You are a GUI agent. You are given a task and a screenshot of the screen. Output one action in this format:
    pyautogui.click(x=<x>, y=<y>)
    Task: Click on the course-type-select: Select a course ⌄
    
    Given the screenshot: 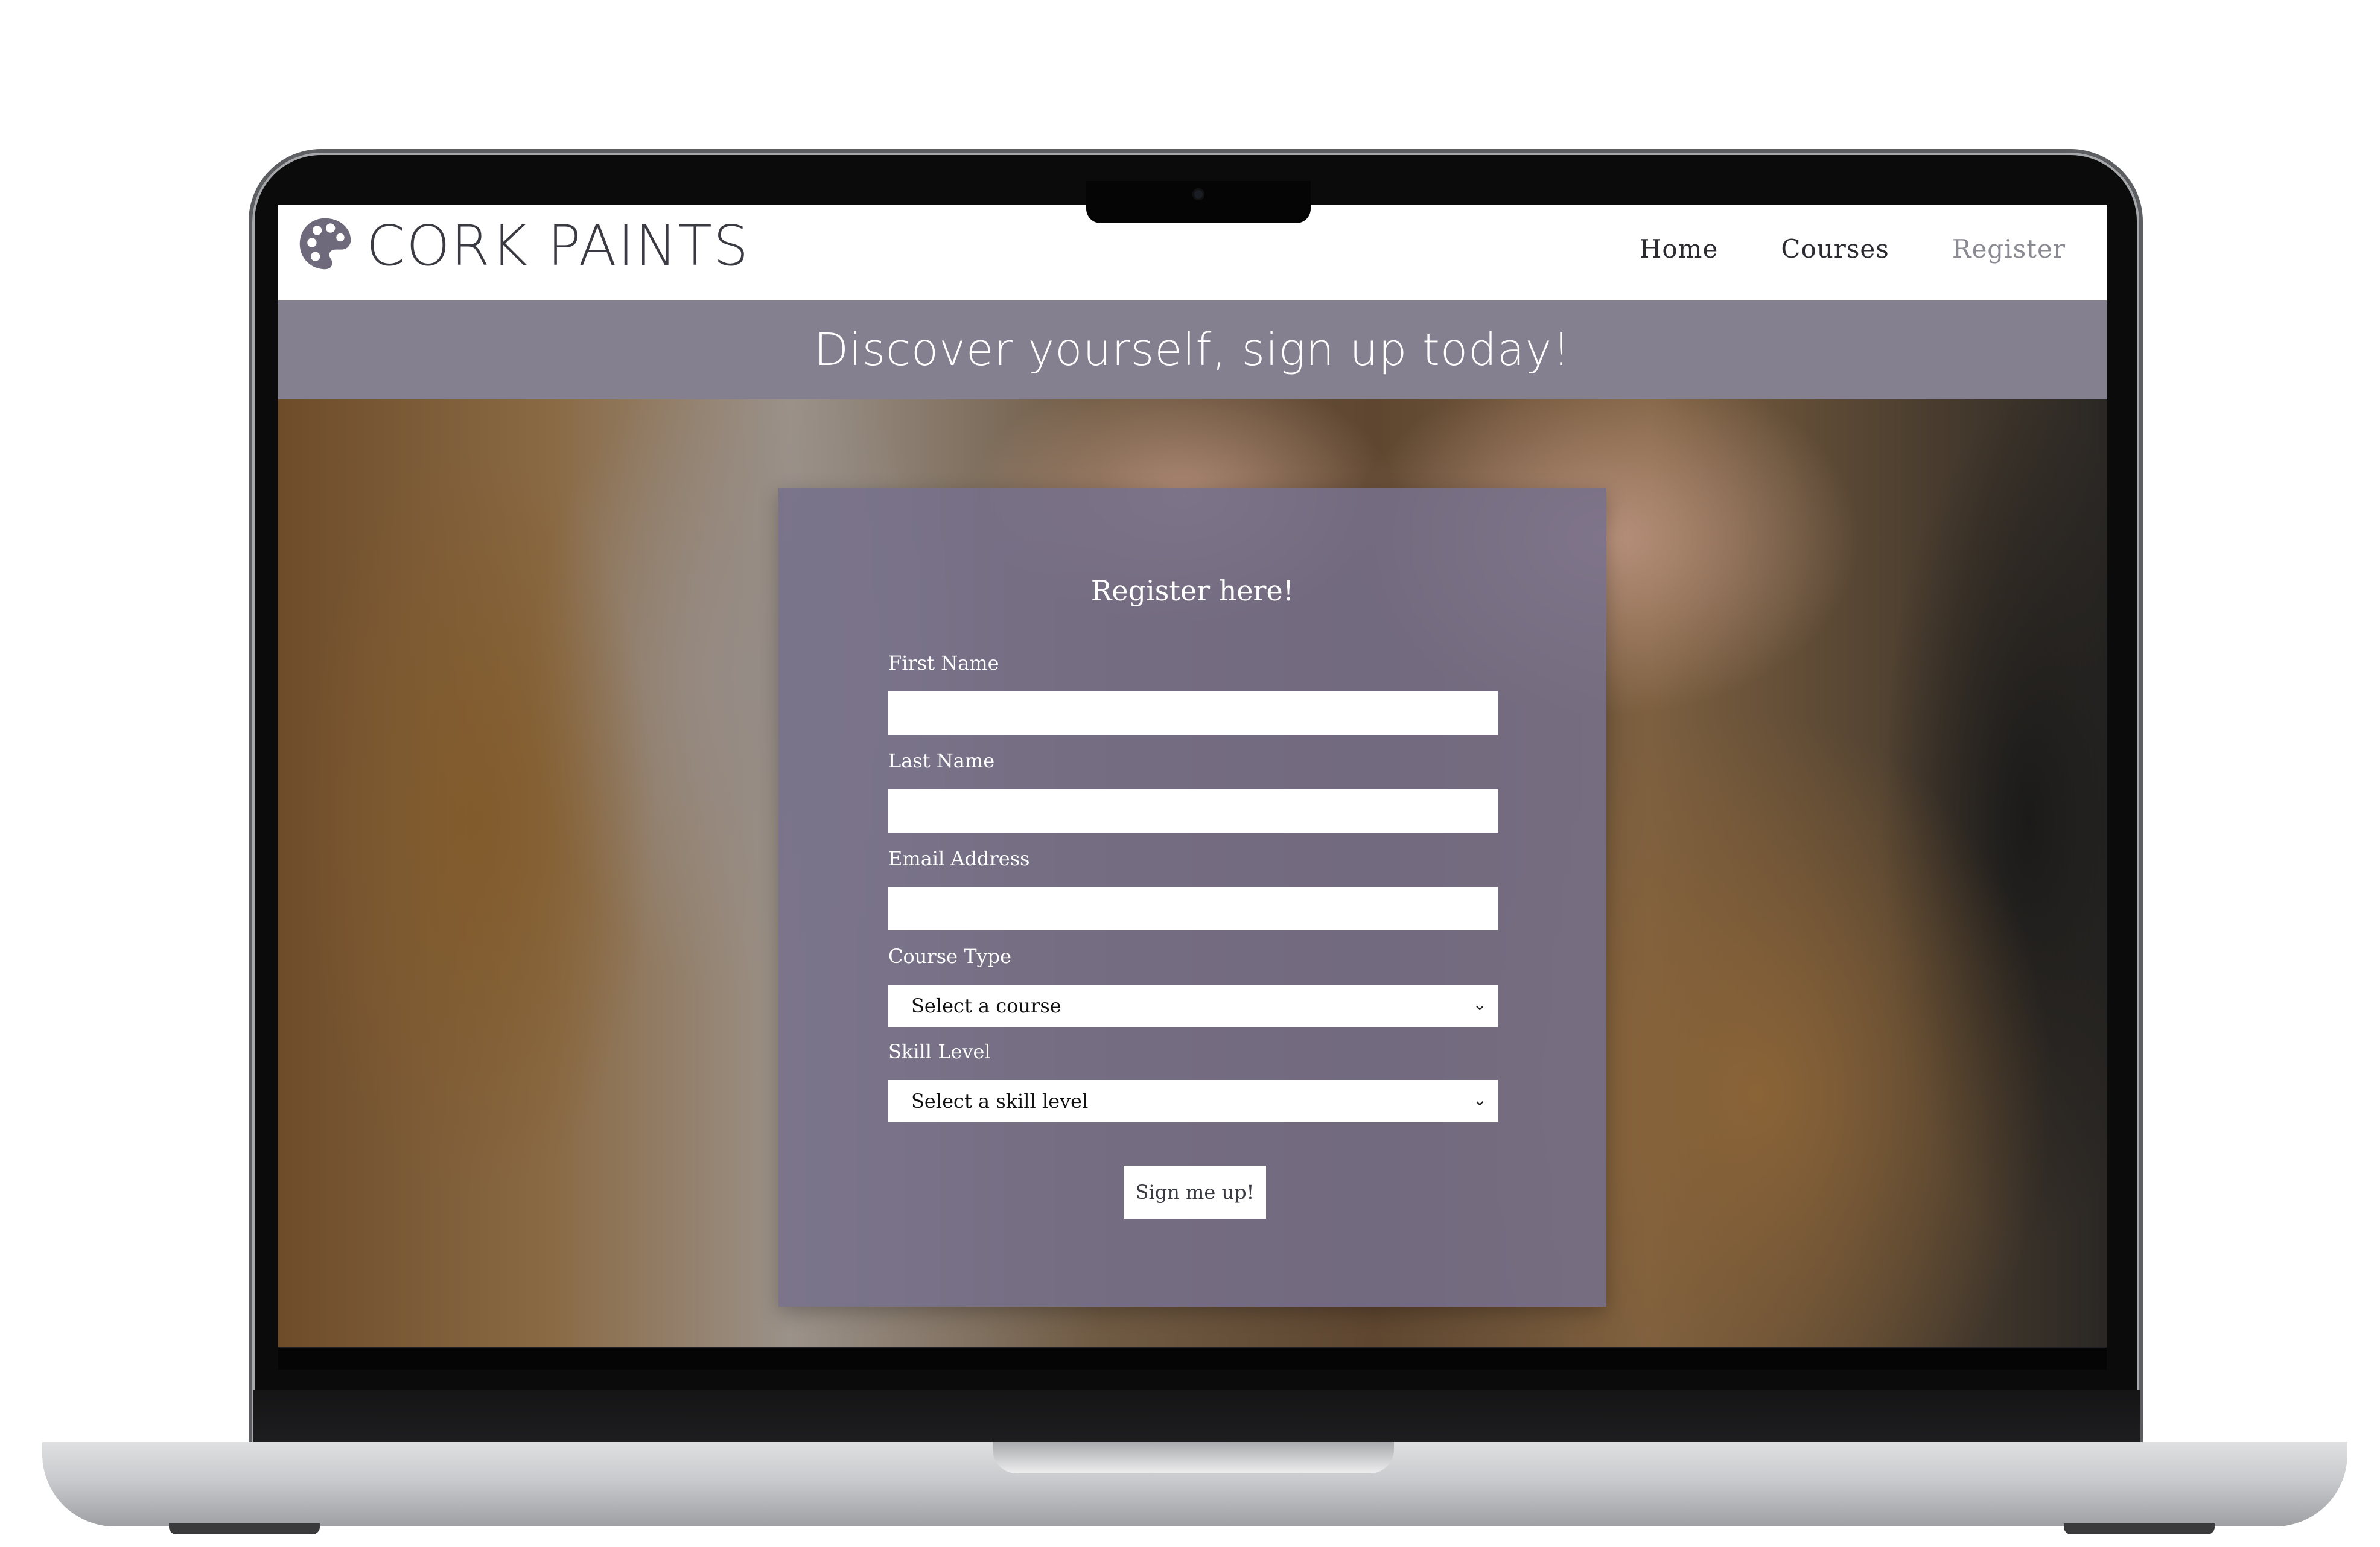 What is the action you would take?
    pyautogui.click(x=1193, y=1006)
    